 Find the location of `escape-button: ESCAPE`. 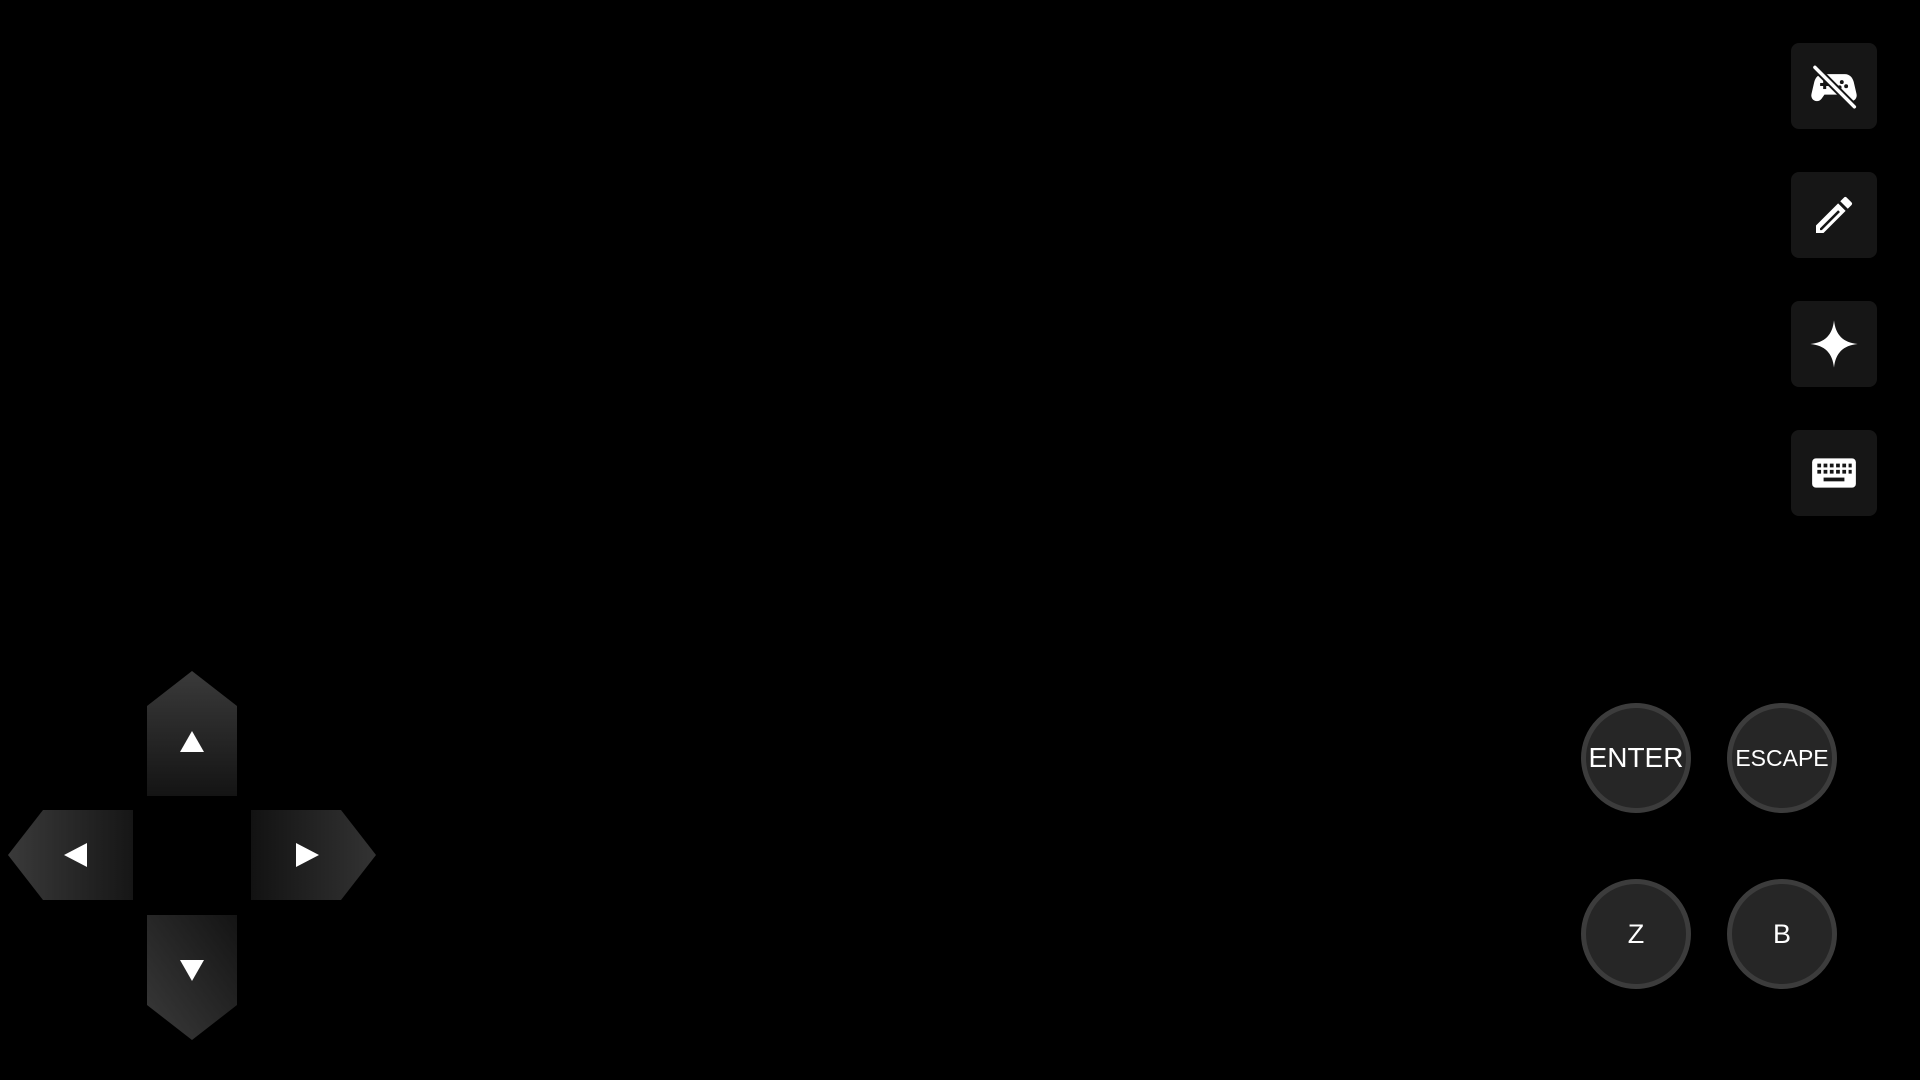

escape-button: ESCAPE is located at coordinates (1782, 758).